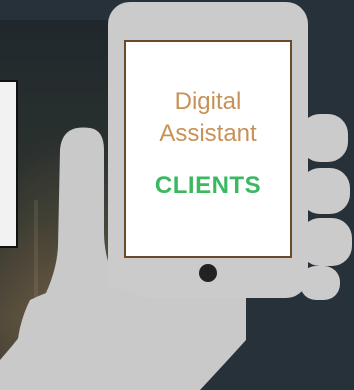  Describe the element at coordinates (208, 185) in the screenshot. I see `screen-label: CLIENTS` at that location.